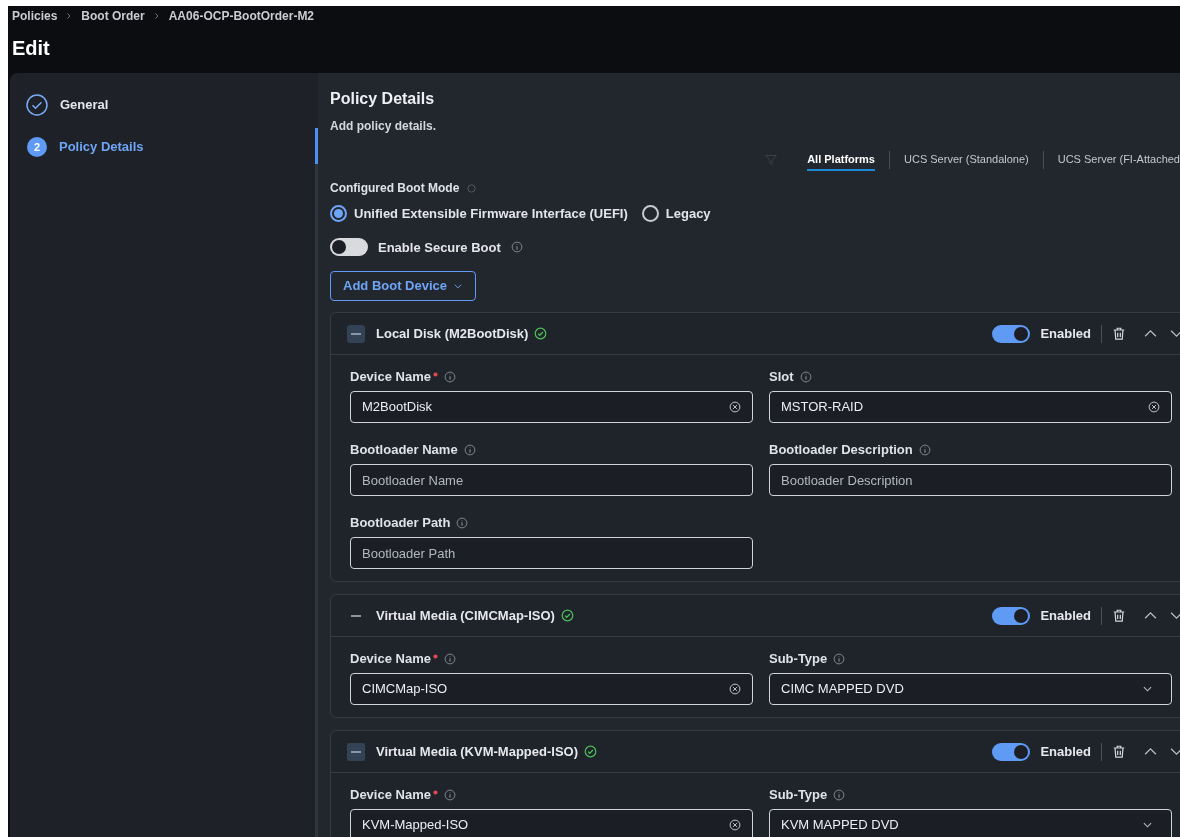 The width and height of the screenshot is (1180, 837). Describe the element at coordinates (477, 751) in the screenshot. I see `device-title: Virtual Media (KVM-Mapped-ISO)` at that location.